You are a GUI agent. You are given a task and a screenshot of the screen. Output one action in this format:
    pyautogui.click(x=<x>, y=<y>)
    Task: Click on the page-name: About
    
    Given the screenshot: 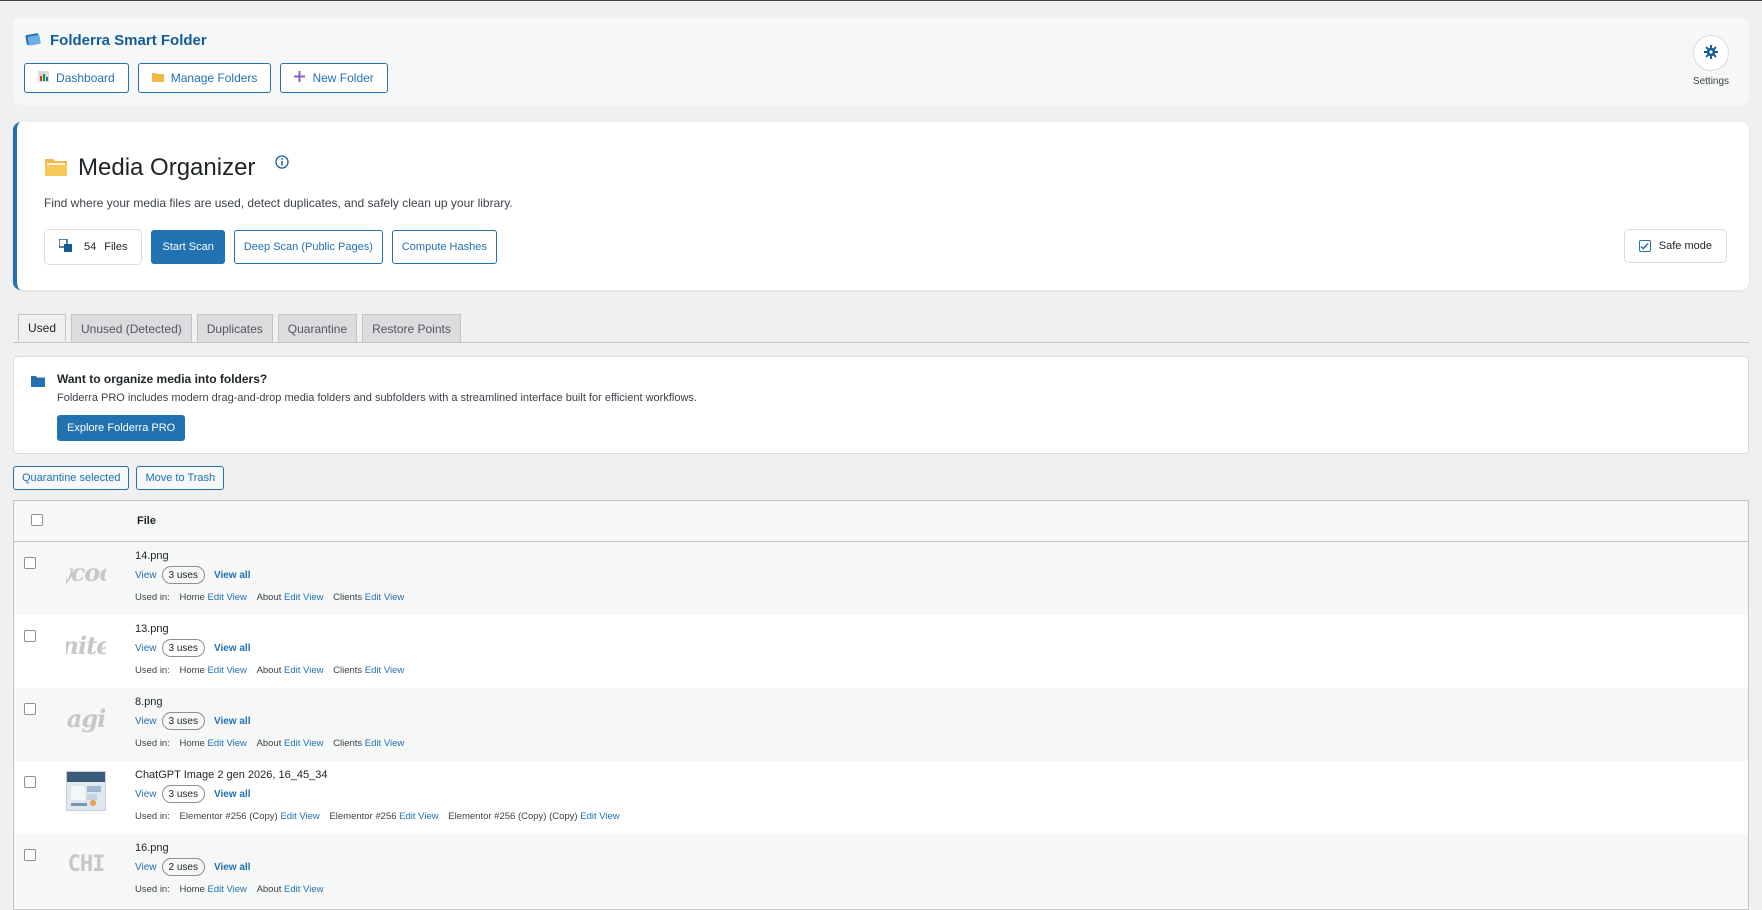 What is the action you would take?
    pyautogui.click(x=269, y=597)
    